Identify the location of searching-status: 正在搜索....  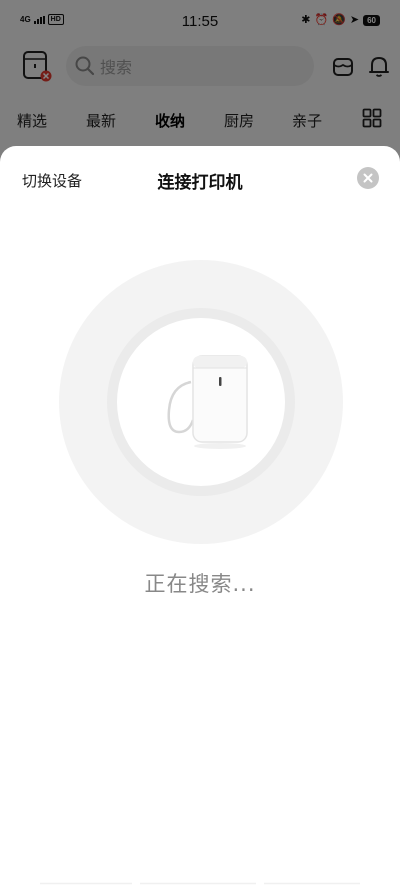
(200, 584).